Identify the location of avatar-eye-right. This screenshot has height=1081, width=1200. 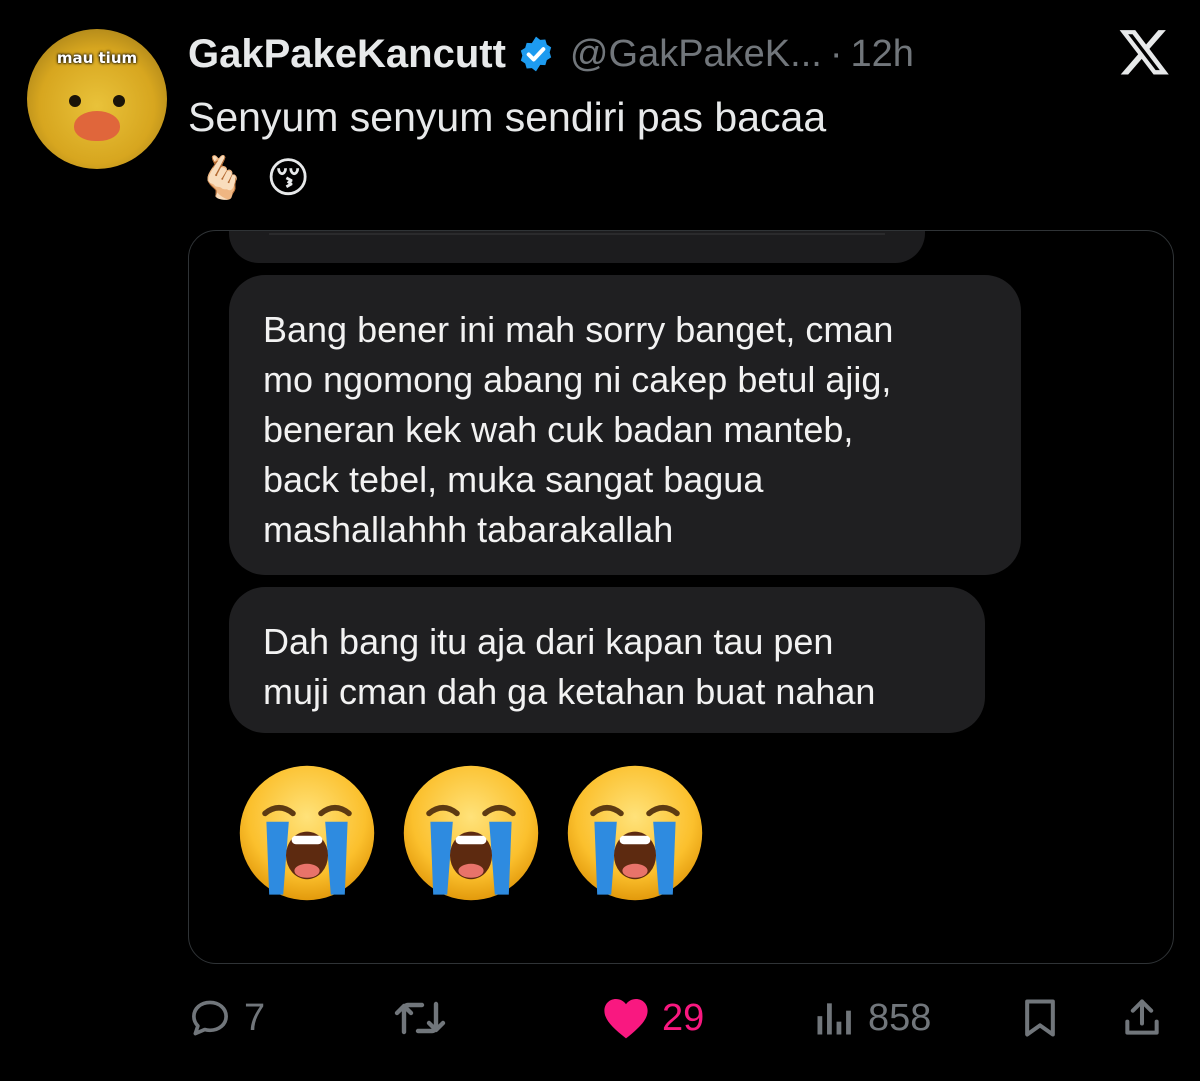
(119, 101).